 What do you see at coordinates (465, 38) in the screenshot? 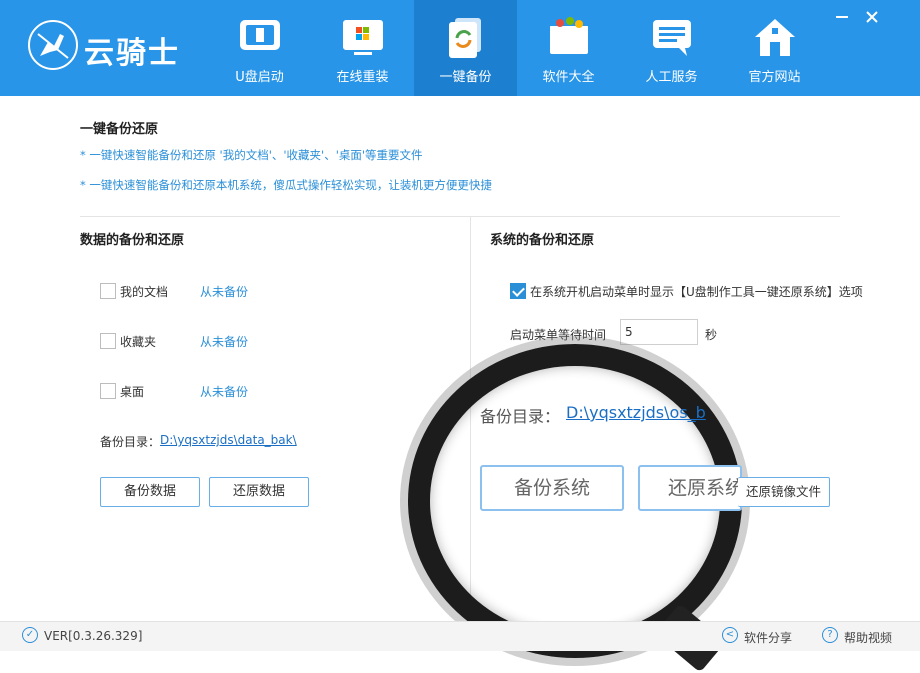
I see `backup-sync-icon` at bounding box center [465, 38].